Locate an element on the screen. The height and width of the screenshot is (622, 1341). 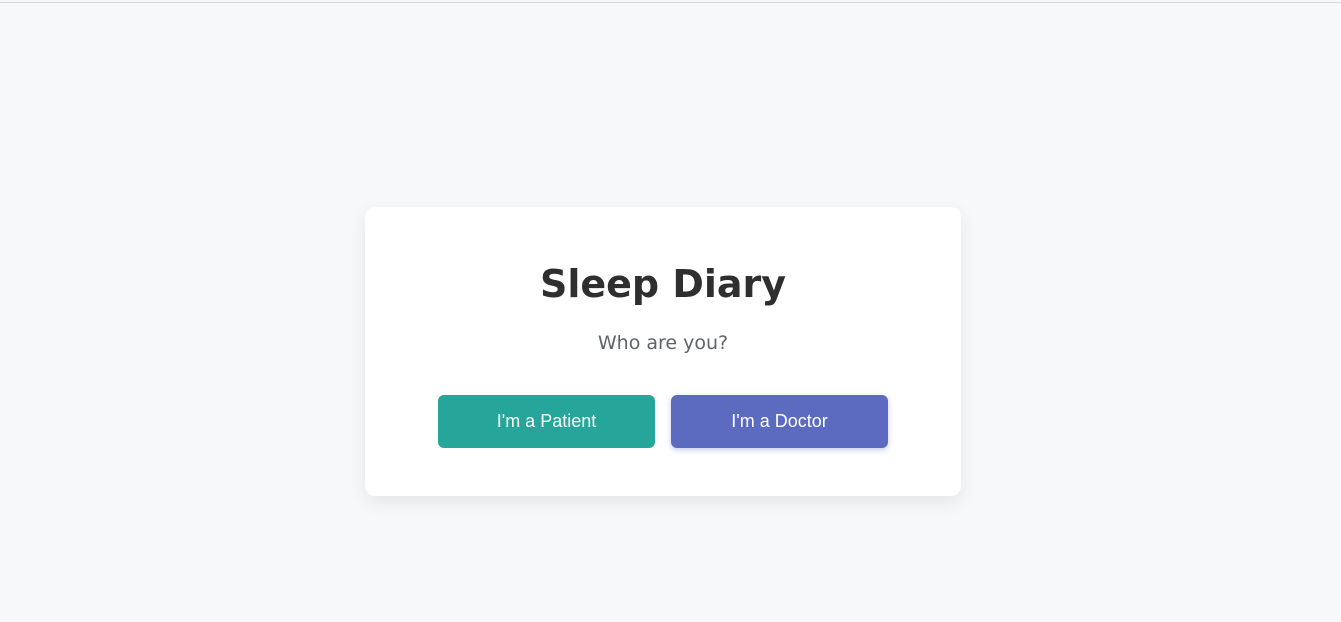
page-subtitle: Who are you? is located at coordinates (663, 343).